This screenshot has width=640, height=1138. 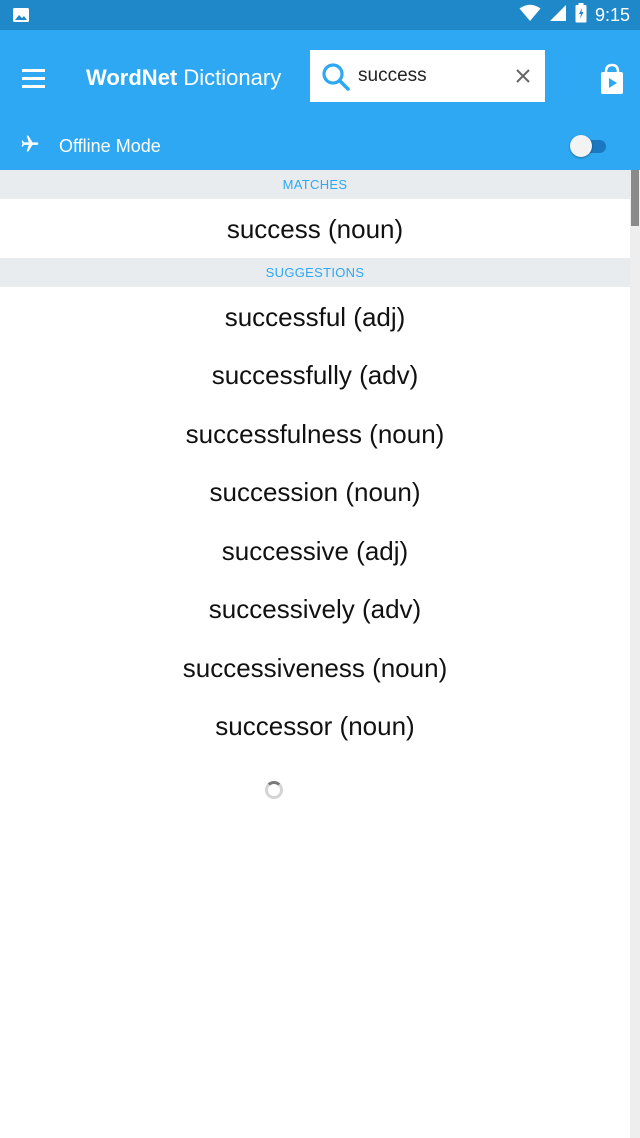 I want to click on wifi-icon, so click(x=530, y=15).